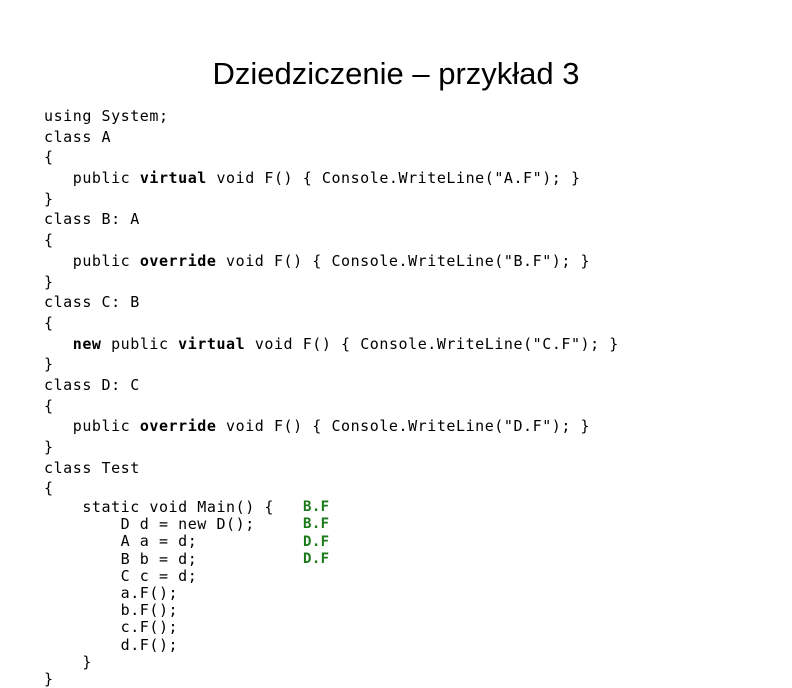 Image resolution: width=792 pixels, height=688 pixels. What do you see at coordinates (416, 610) in the screenshot?
I see `code-line: b.F();` at bounding box center [416, 610].